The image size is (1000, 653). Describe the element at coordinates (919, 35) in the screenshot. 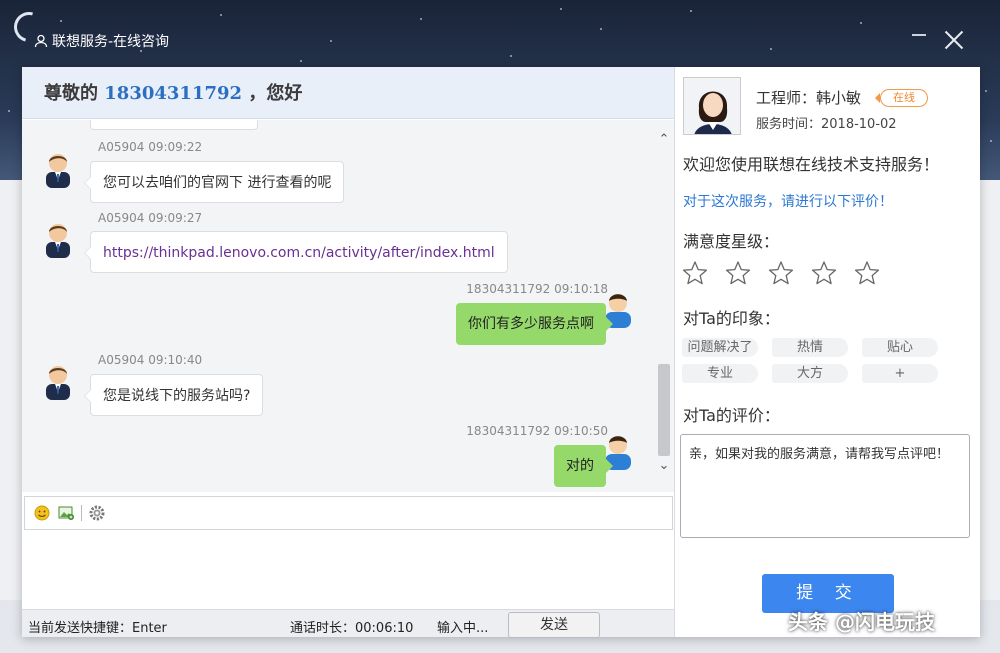

I see `minimize-button` at that location.